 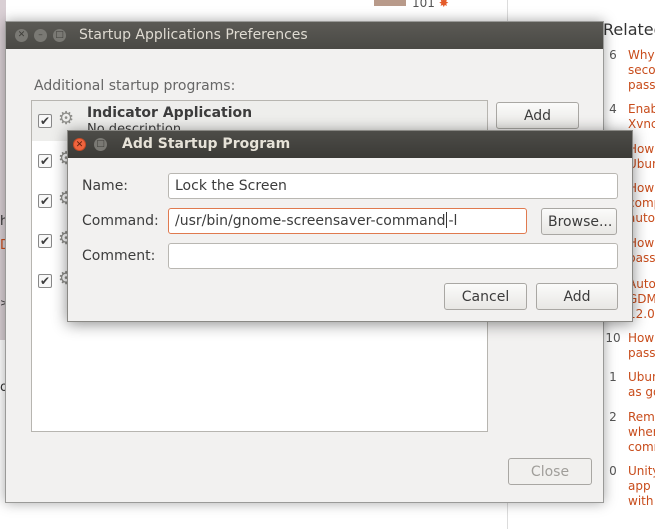 I want to click on cancel-button: Cancel, so click(x=485, y=296).